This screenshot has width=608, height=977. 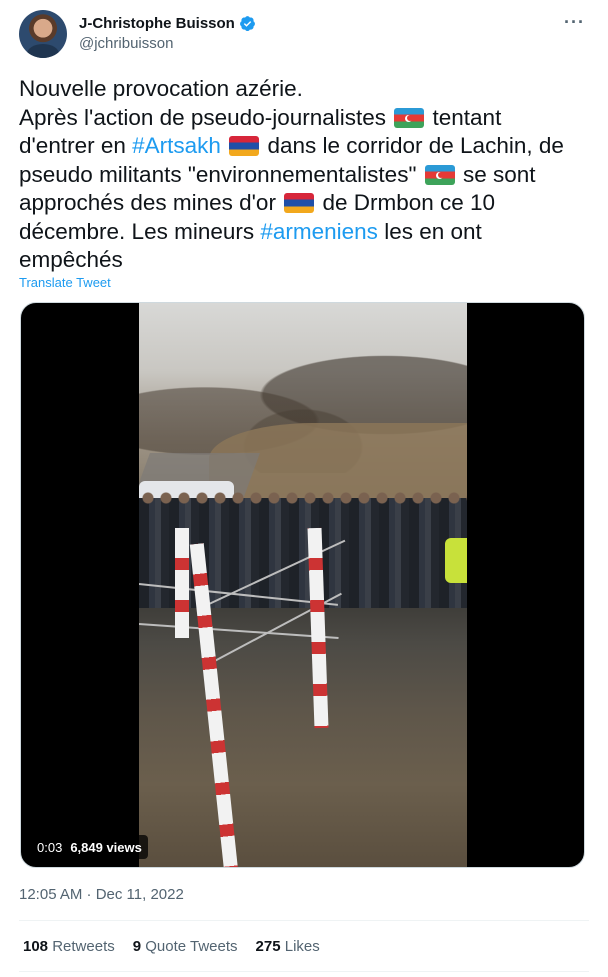 I want to click on tweet-text-segment: Après l'action de pseudo-journalistes, so click(x=206, y=117).